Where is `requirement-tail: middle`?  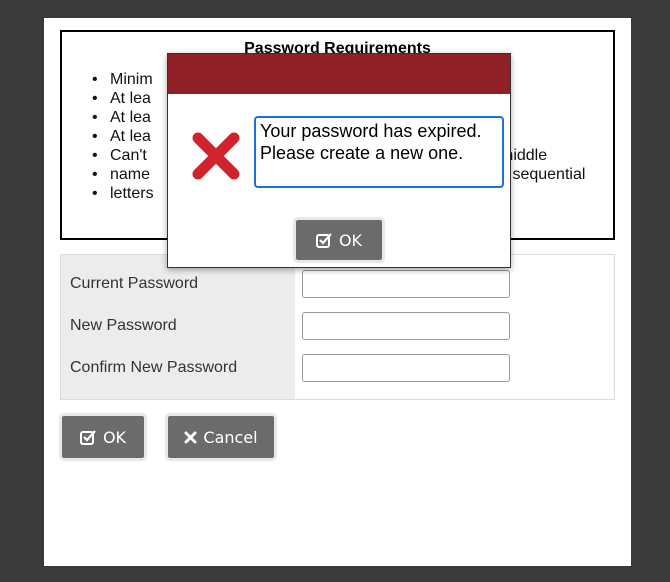 requirement-tail: middle is located at coordinates (524, 155).